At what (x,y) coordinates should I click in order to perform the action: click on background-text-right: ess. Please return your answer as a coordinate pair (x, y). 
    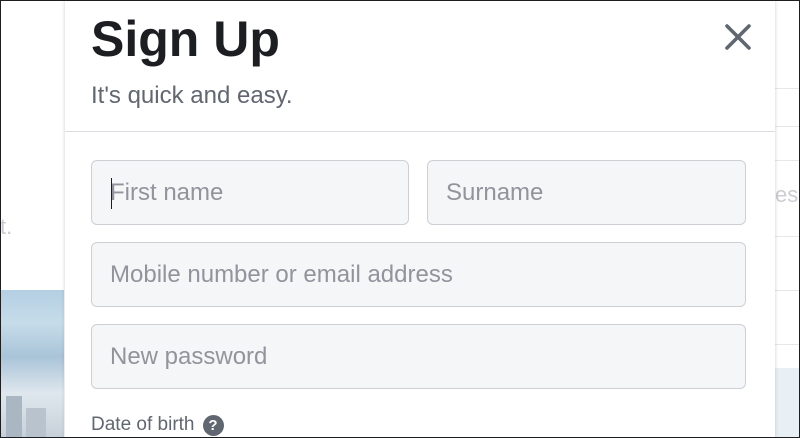
    Looking at the image, I should click on (787, 194).